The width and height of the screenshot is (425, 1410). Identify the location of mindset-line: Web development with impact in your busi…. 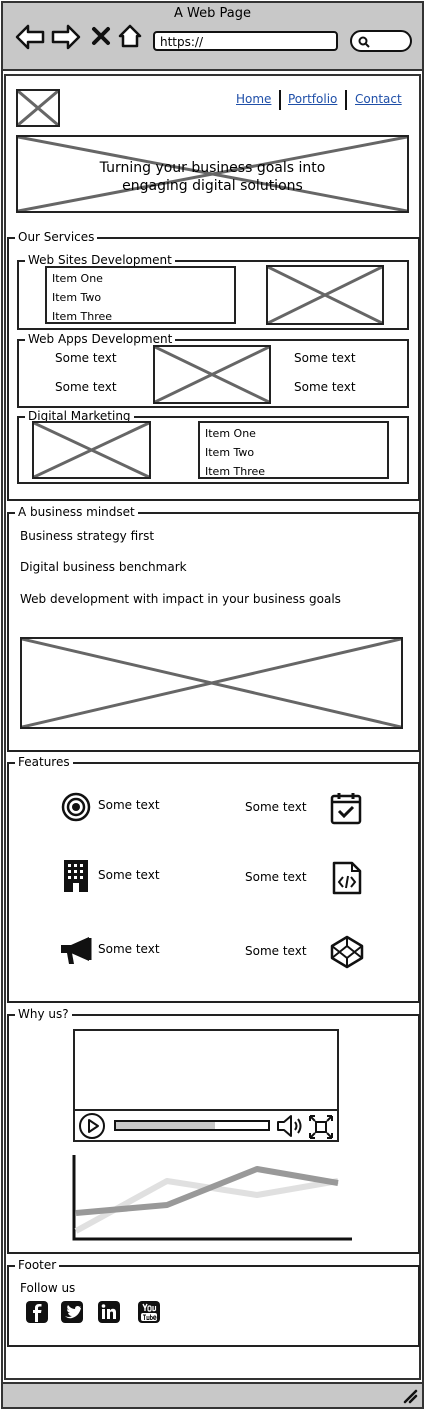
(180, 599).